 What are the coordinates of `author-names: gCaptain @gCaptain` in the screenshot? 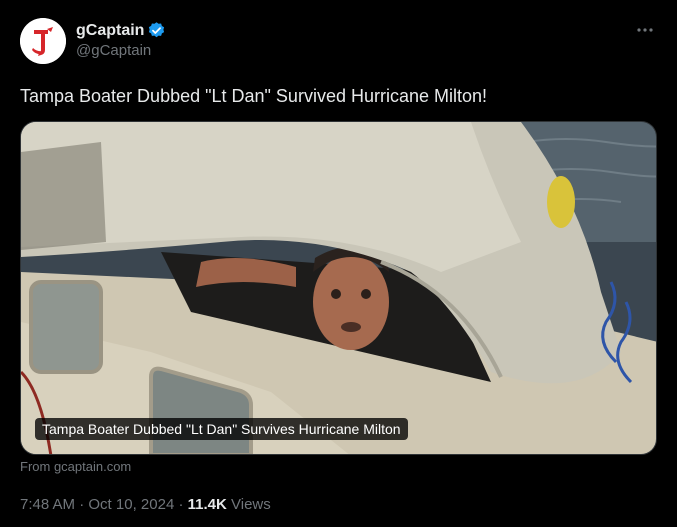 It's located at (121, 39).